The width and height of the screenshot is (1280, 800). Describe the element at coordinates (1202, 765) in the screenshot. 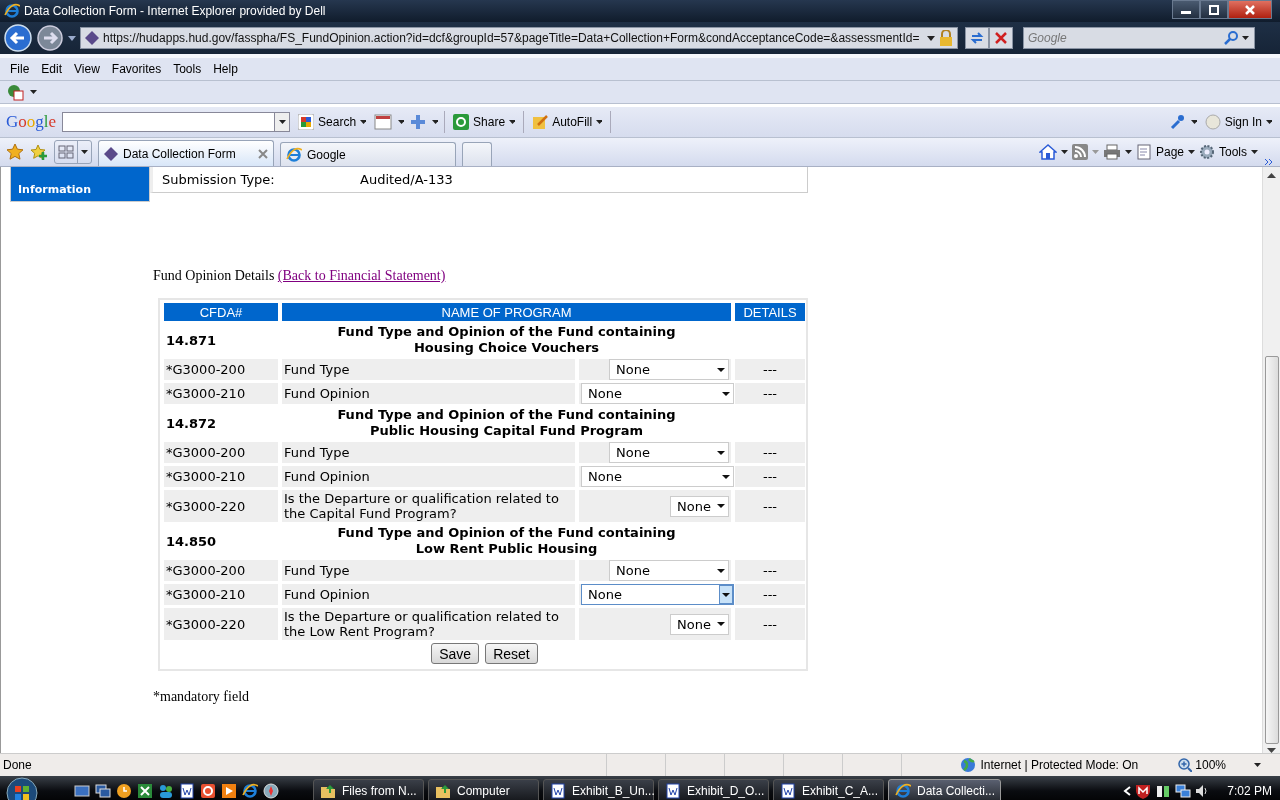

I see `zoom-button: 100%` at that location.